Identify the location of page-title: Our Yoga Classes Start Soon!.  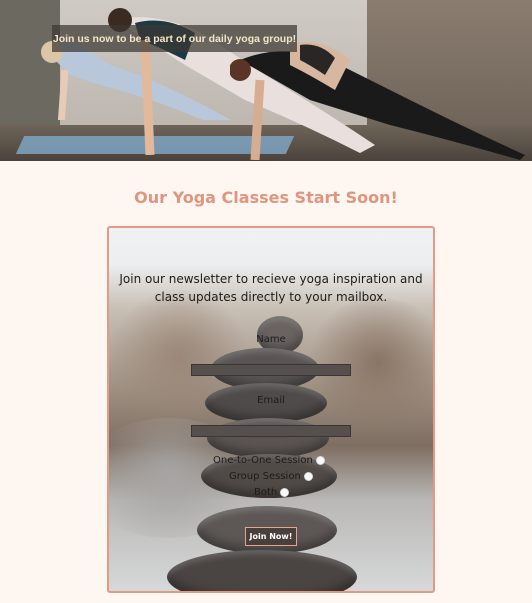
(266, 197).